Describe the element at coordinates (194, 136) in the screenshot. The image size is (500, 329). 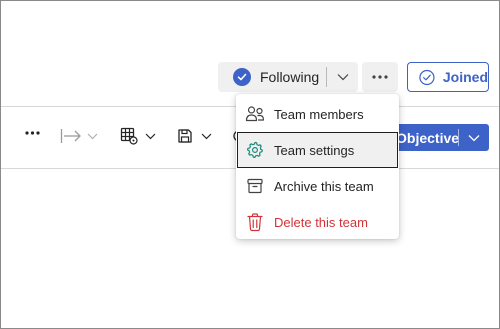
I see `save-view-button` at that location.